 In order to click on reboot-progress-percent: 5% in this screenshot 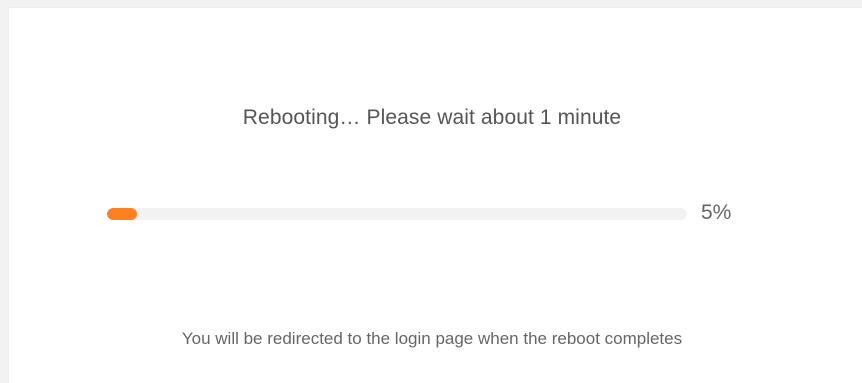, I will do `click(716, 212)`.